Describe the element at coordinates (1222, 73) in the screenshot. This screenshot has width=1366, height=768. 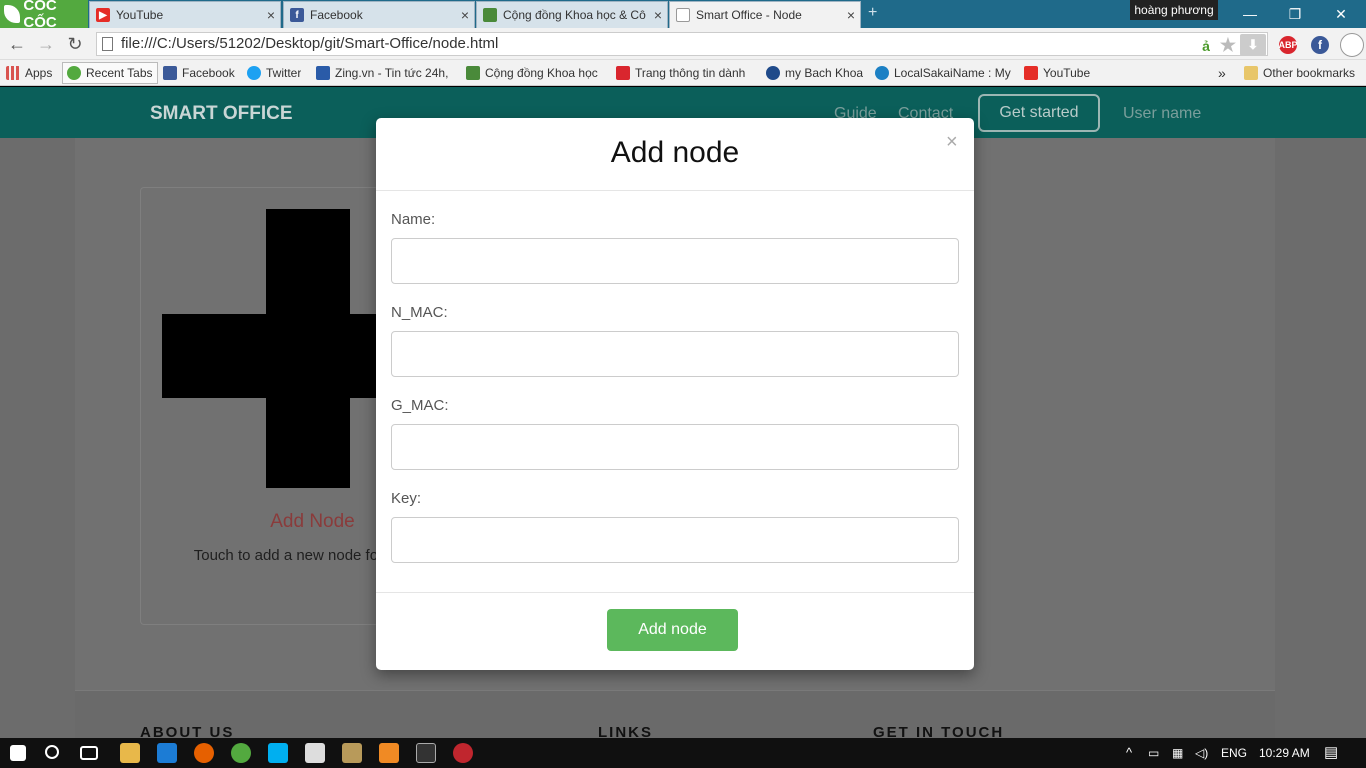
I see `more-bookmarks-icon: »` at that location.